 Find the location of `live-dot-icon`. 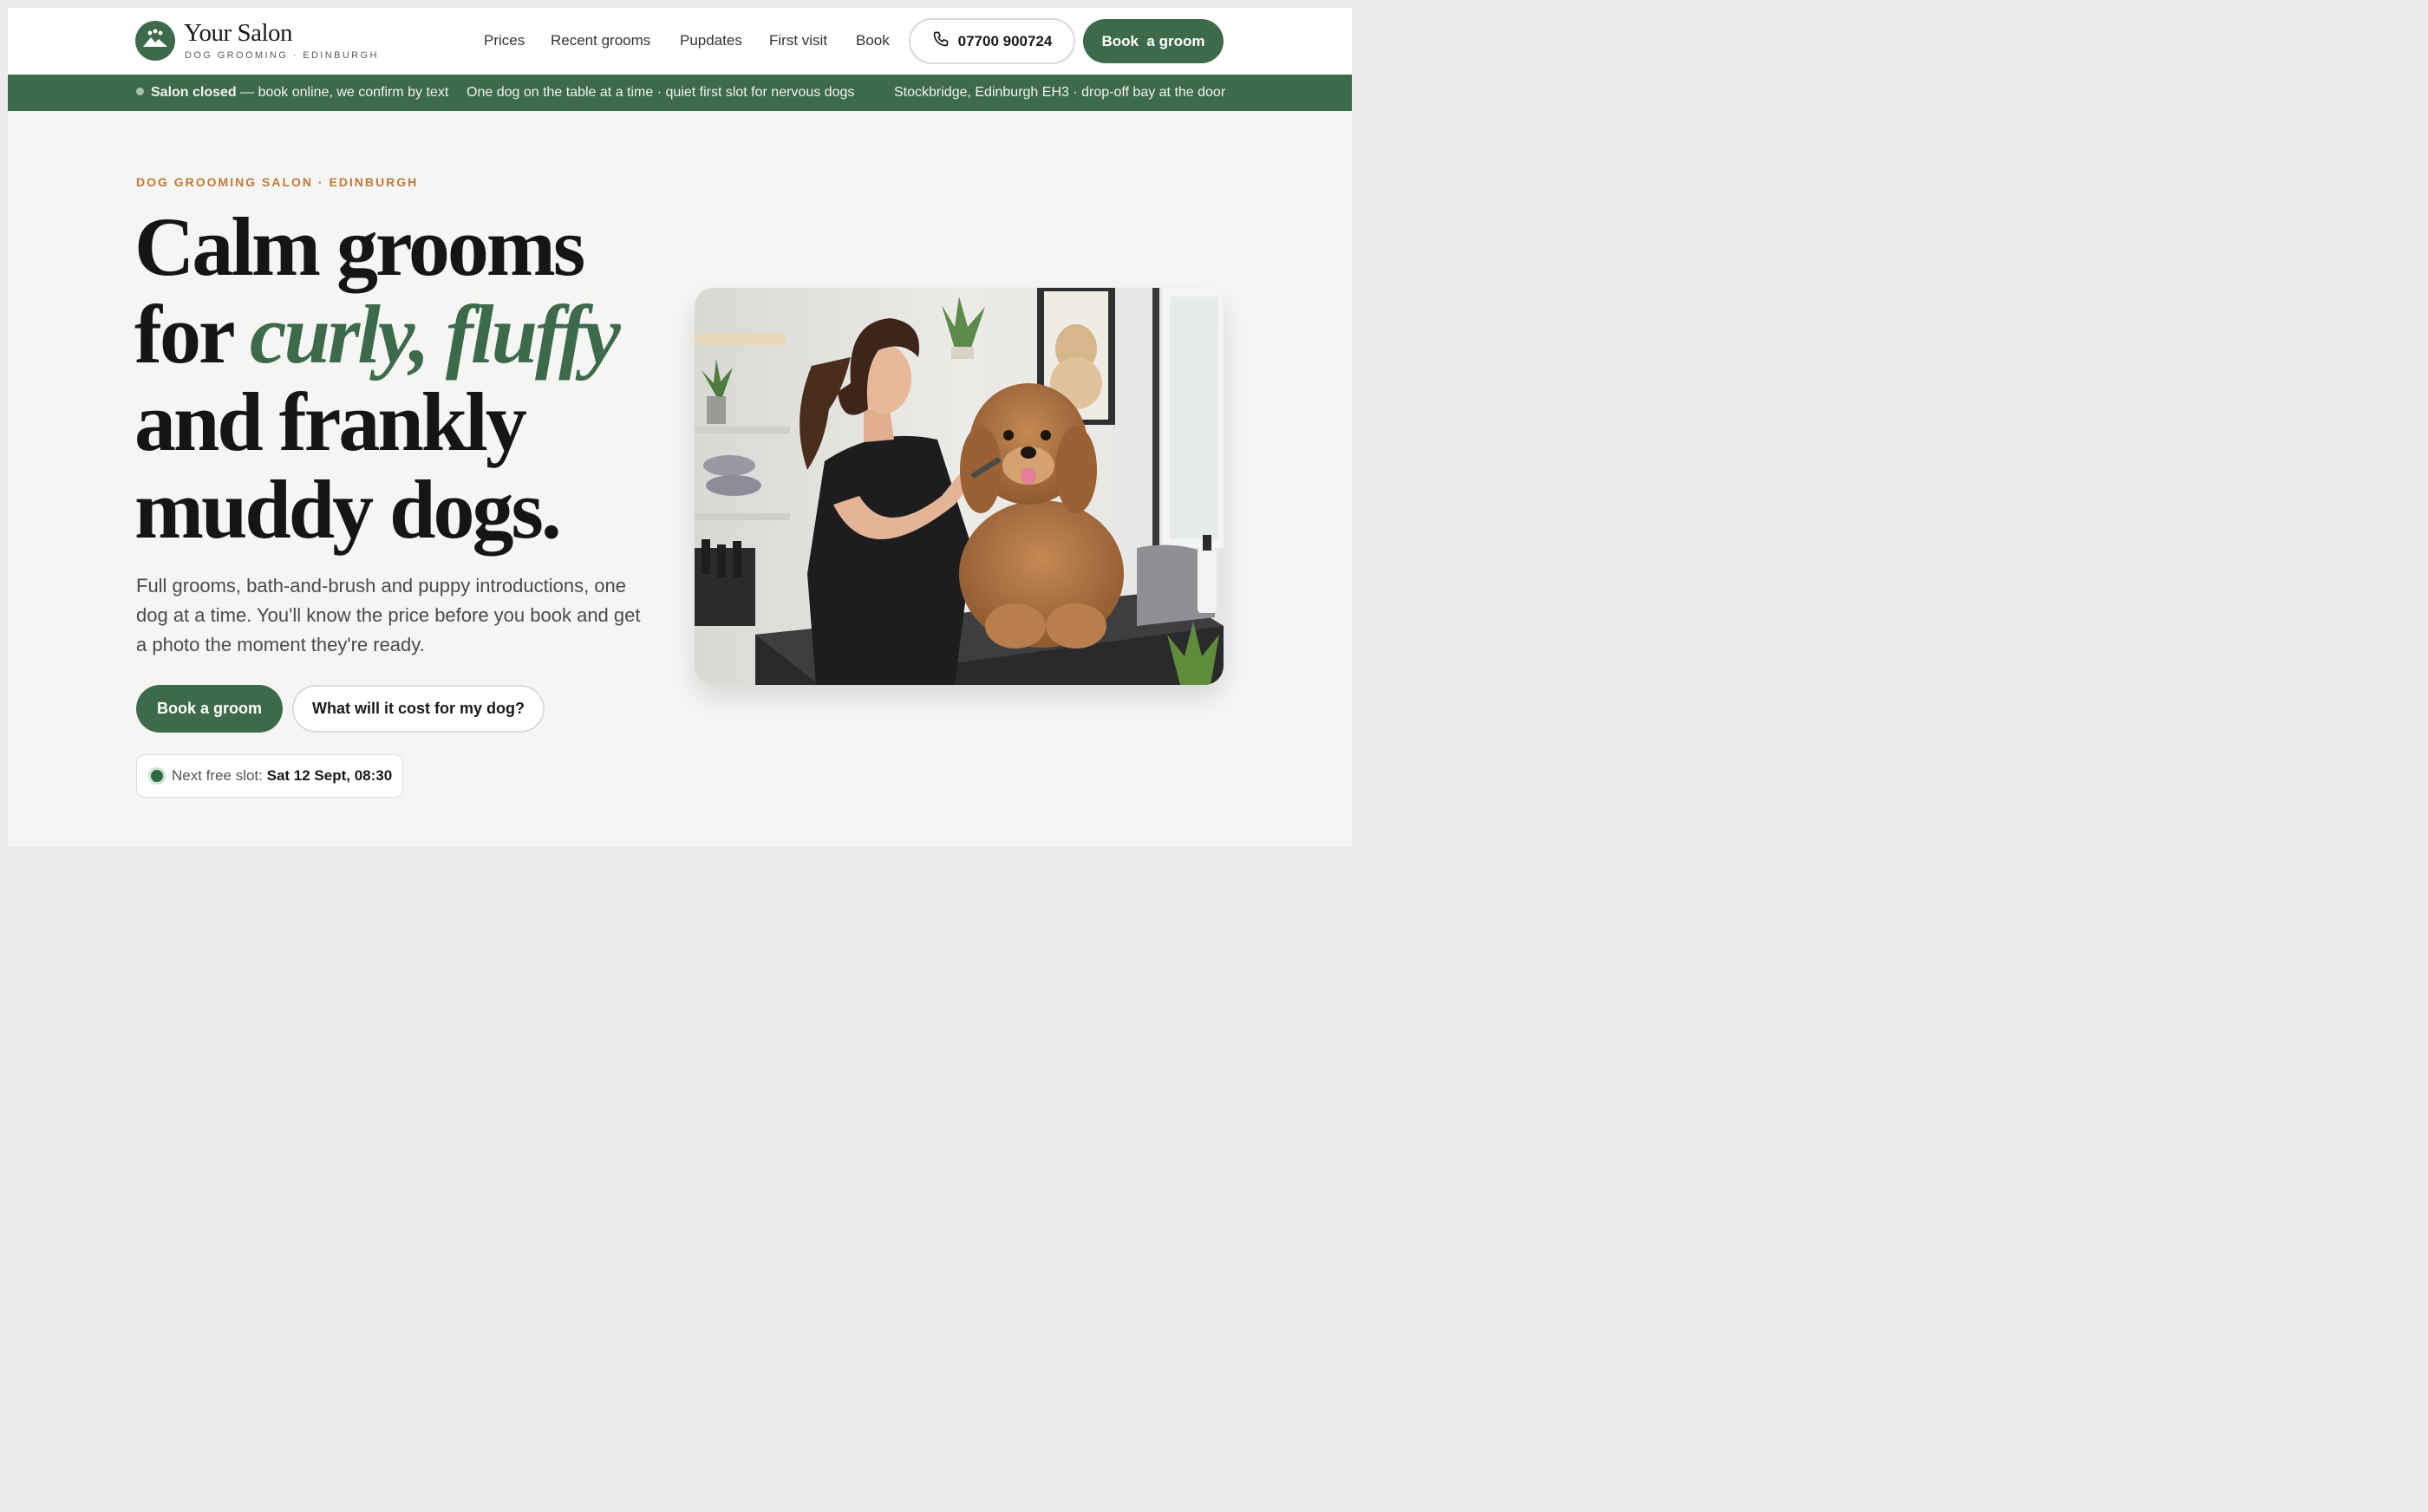

live-dot-icon is located at coordinates (157, 776).